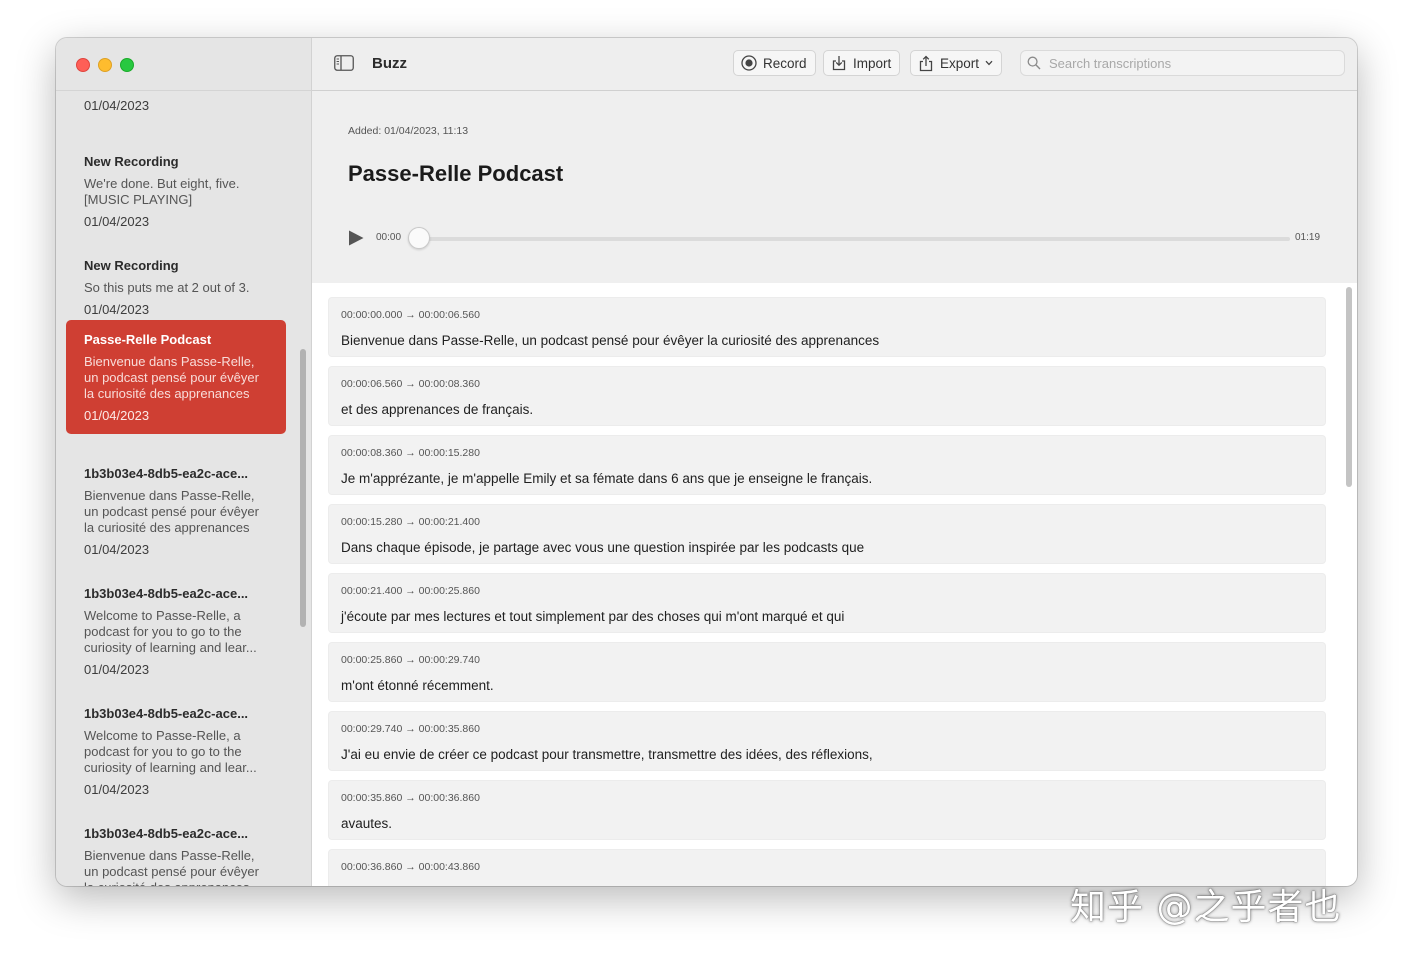 The width and height of the screenshot is (1413, 961). I want to click on sidebar-item-preview: So this puts me at 2 out of 3., so click(167, 287).